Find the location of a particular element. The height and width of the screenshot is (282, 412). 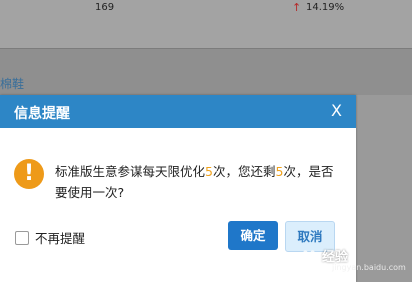

checkbox-box is located at coordinates (22, 237).